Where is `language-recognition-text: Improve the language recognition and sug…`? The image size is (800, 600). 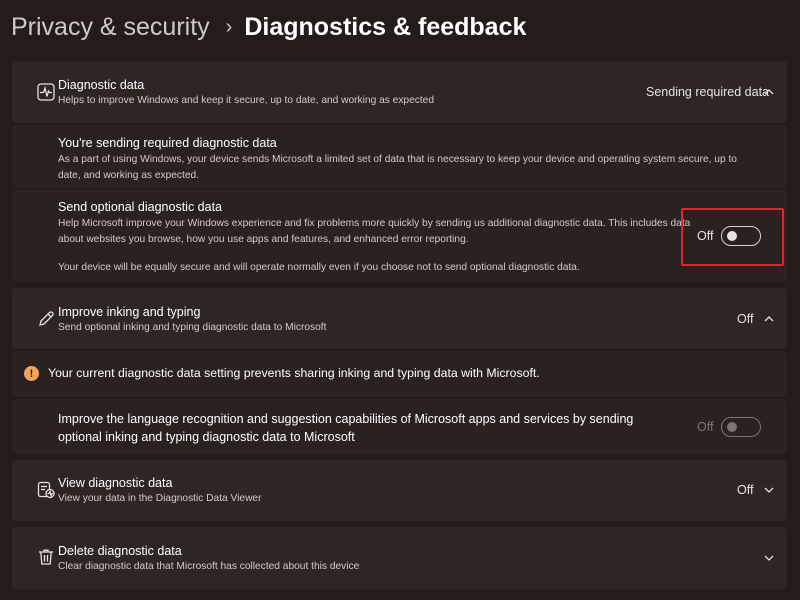 language-recognition-text: Improve the language recognition and sug… is located at coordinates (346, 428).